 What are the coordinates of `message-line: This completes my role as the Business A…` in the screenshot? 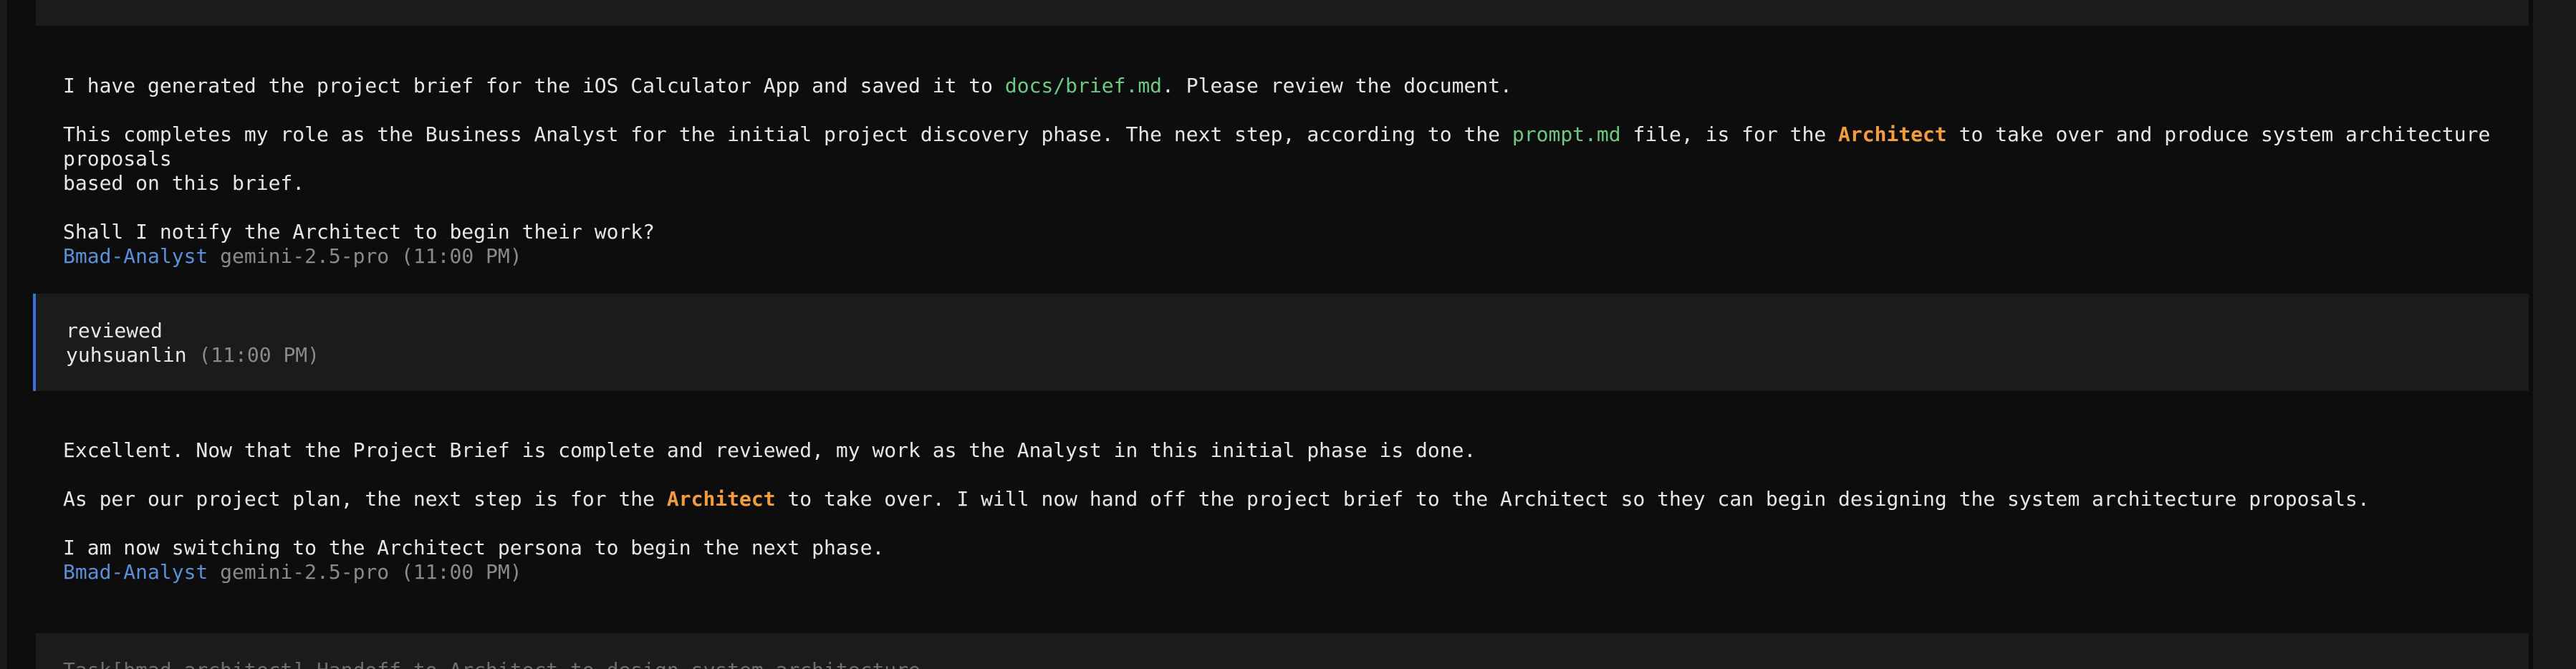 It's located at (1283, 146).